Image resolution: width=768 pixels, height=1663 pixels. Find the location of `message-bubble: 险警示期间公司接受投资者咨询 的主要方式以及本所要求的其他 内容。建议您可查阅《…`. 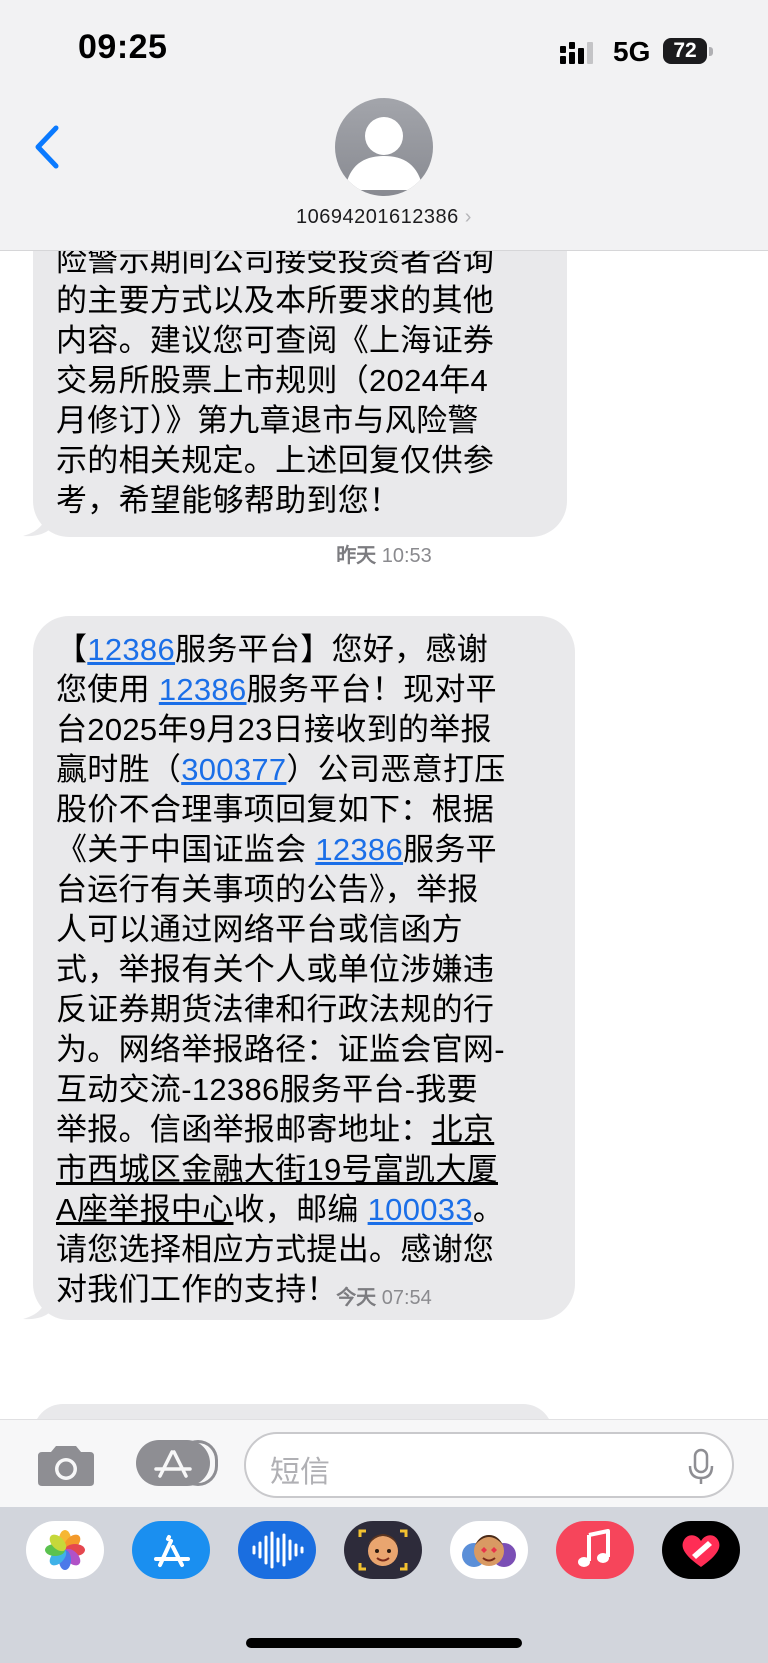

message-bubble: 险警示期间公司接受投资者咨询 的主要方式以及本所要求的其他 内容。建议您可查阅《… is located at coordinates (295, 394).